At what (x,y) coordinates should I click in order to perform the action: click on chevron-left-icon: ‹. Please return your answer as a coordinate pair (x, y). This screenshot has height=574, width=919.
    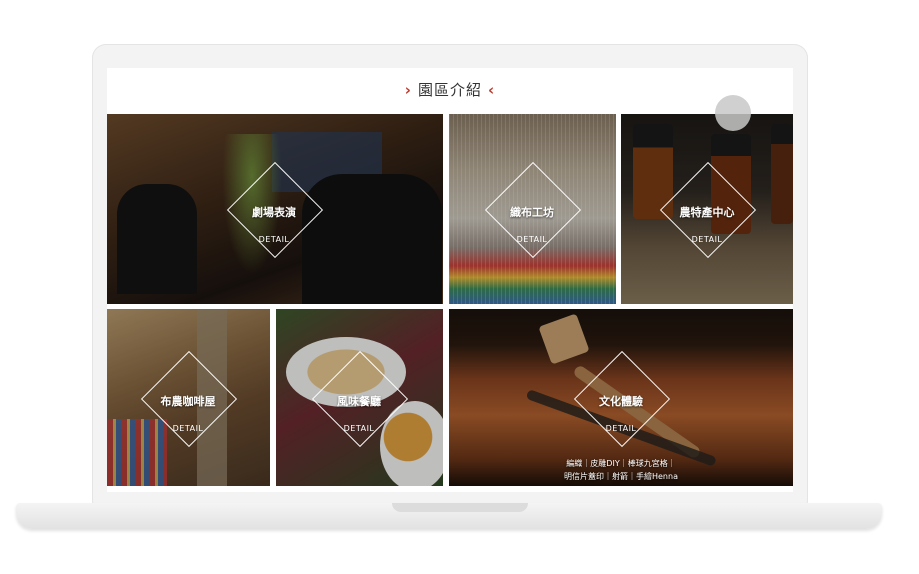
    Looking at the image, I should click on (492, 90).